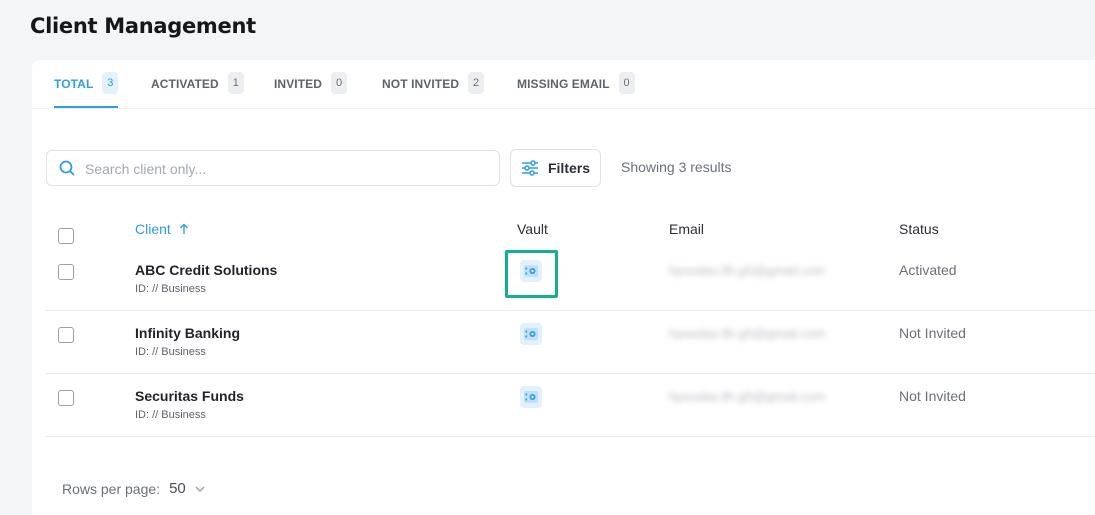 This screenshot has width=1095, height=515. What do you see at coordinates (177, 488) in the screenshot?
I see `rows-per-page-select: 50` at bounding box center [177, 488].